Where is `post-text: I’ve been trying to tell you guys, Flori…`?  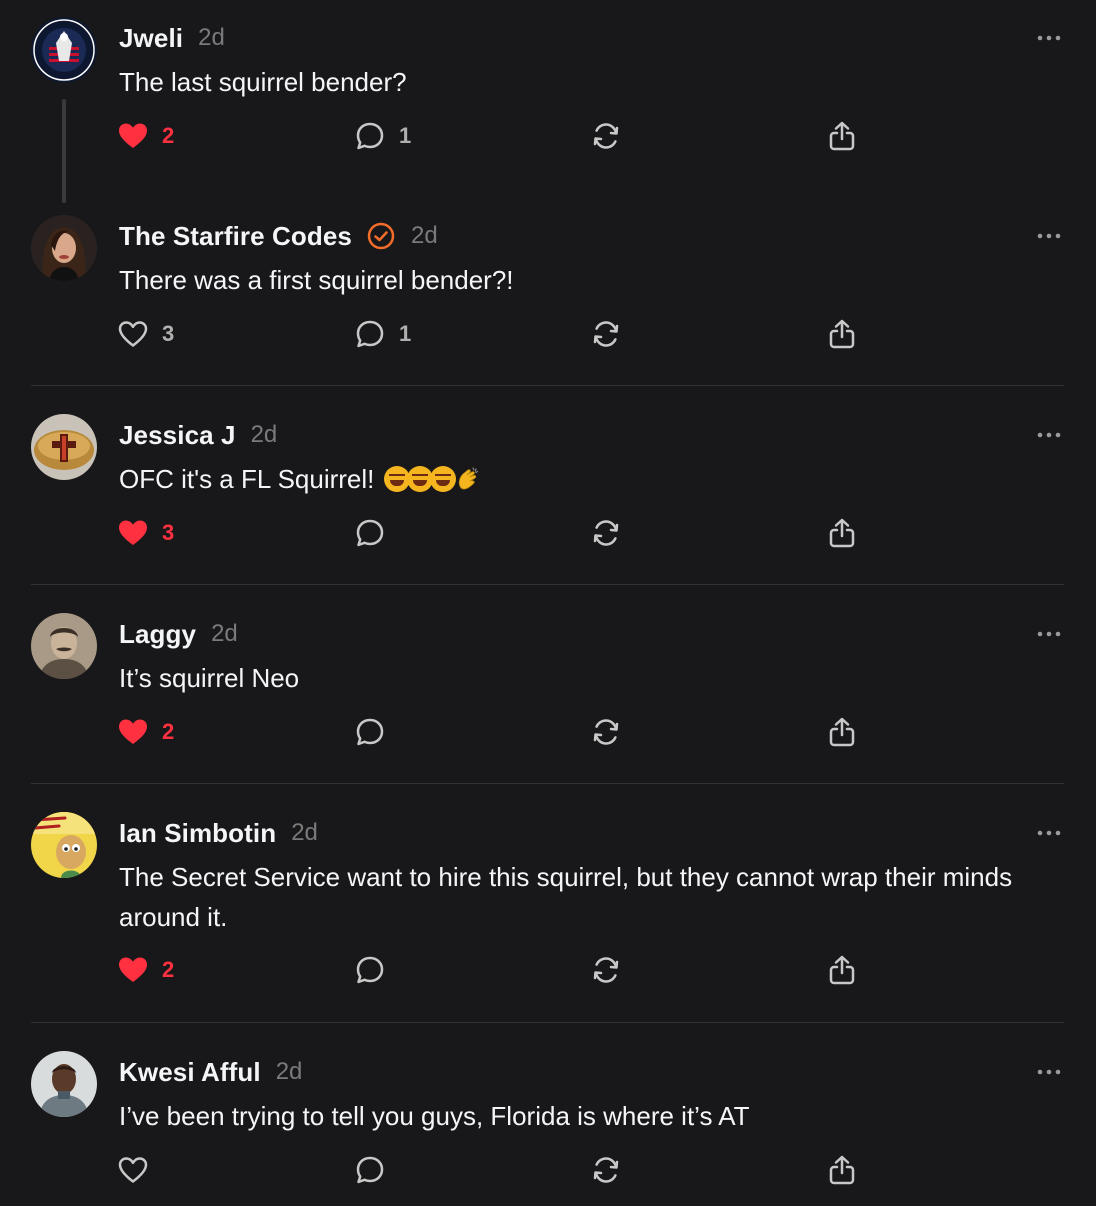
post-text: I’ve been trying to tell you guys, Flori… is located at coordinates (434, 1116).